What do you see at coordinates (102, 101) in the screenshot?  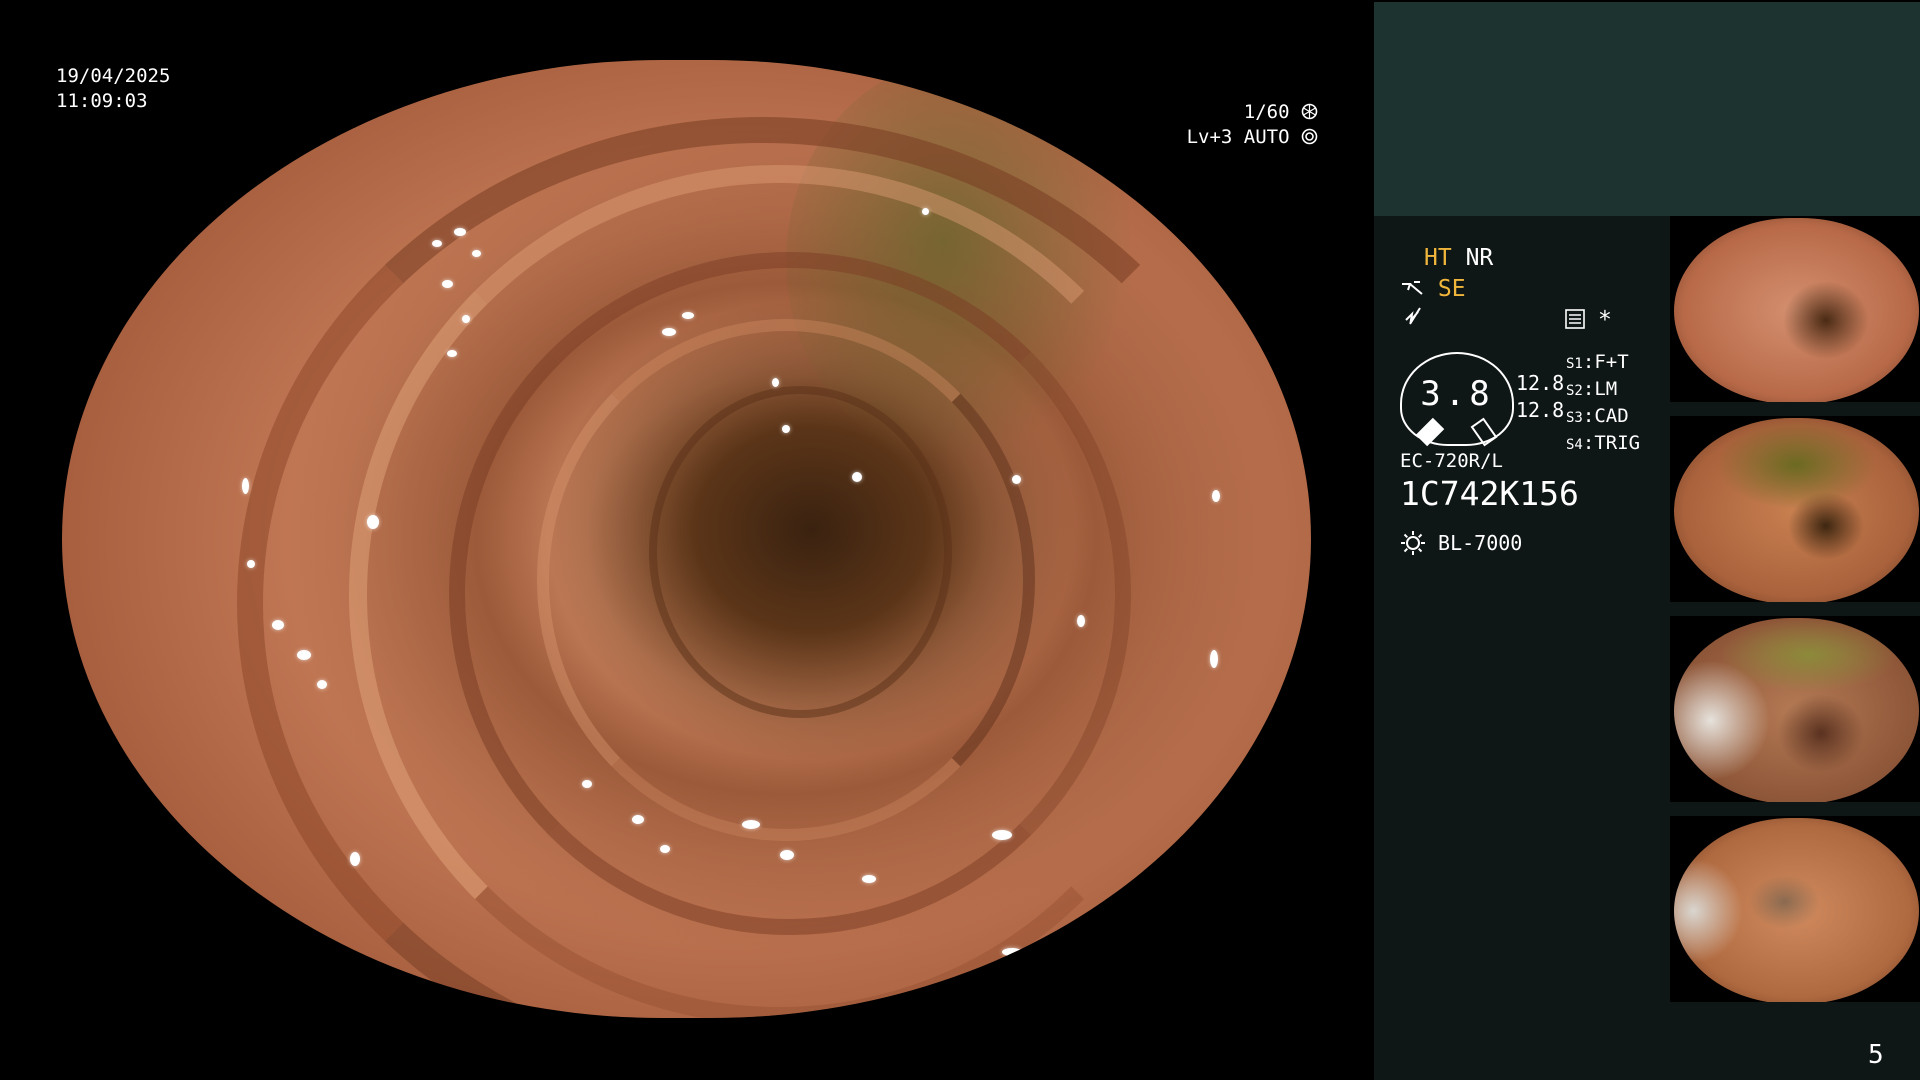 I see `exam-time: 11:09:03` at bounding box center [102, 101].